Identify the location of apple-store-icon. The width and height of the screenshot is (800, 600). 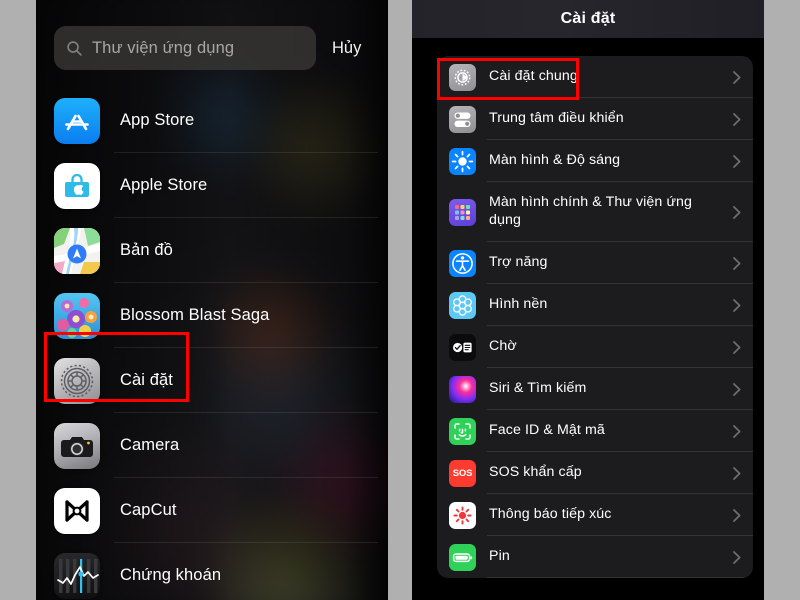
(77, 185).